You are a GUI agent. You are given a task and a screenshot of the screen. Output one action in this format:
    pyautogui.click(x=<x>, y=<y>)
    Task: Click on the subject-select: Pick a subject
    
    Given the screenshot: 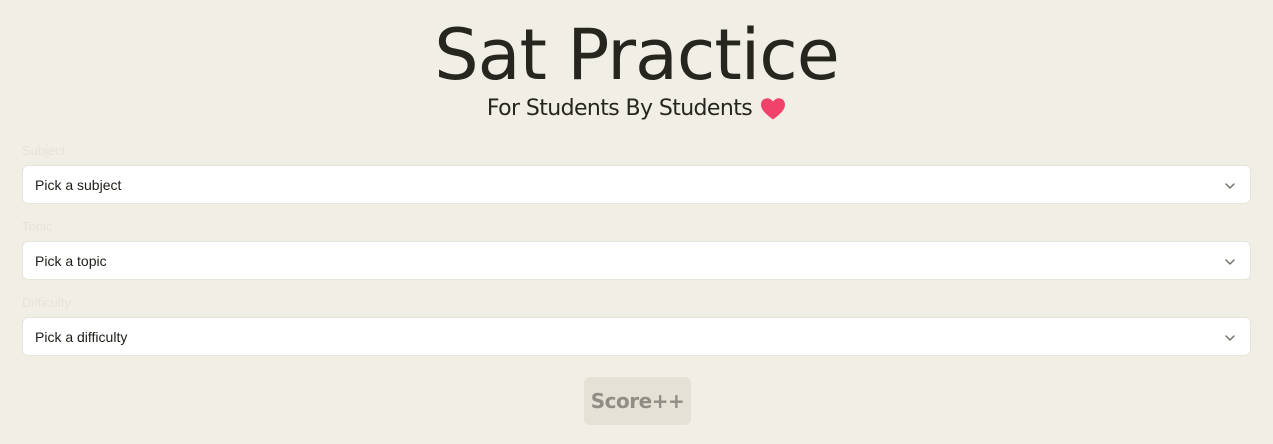 What is the action you would take?
    pyautogui.click(x=636, y=184)
    